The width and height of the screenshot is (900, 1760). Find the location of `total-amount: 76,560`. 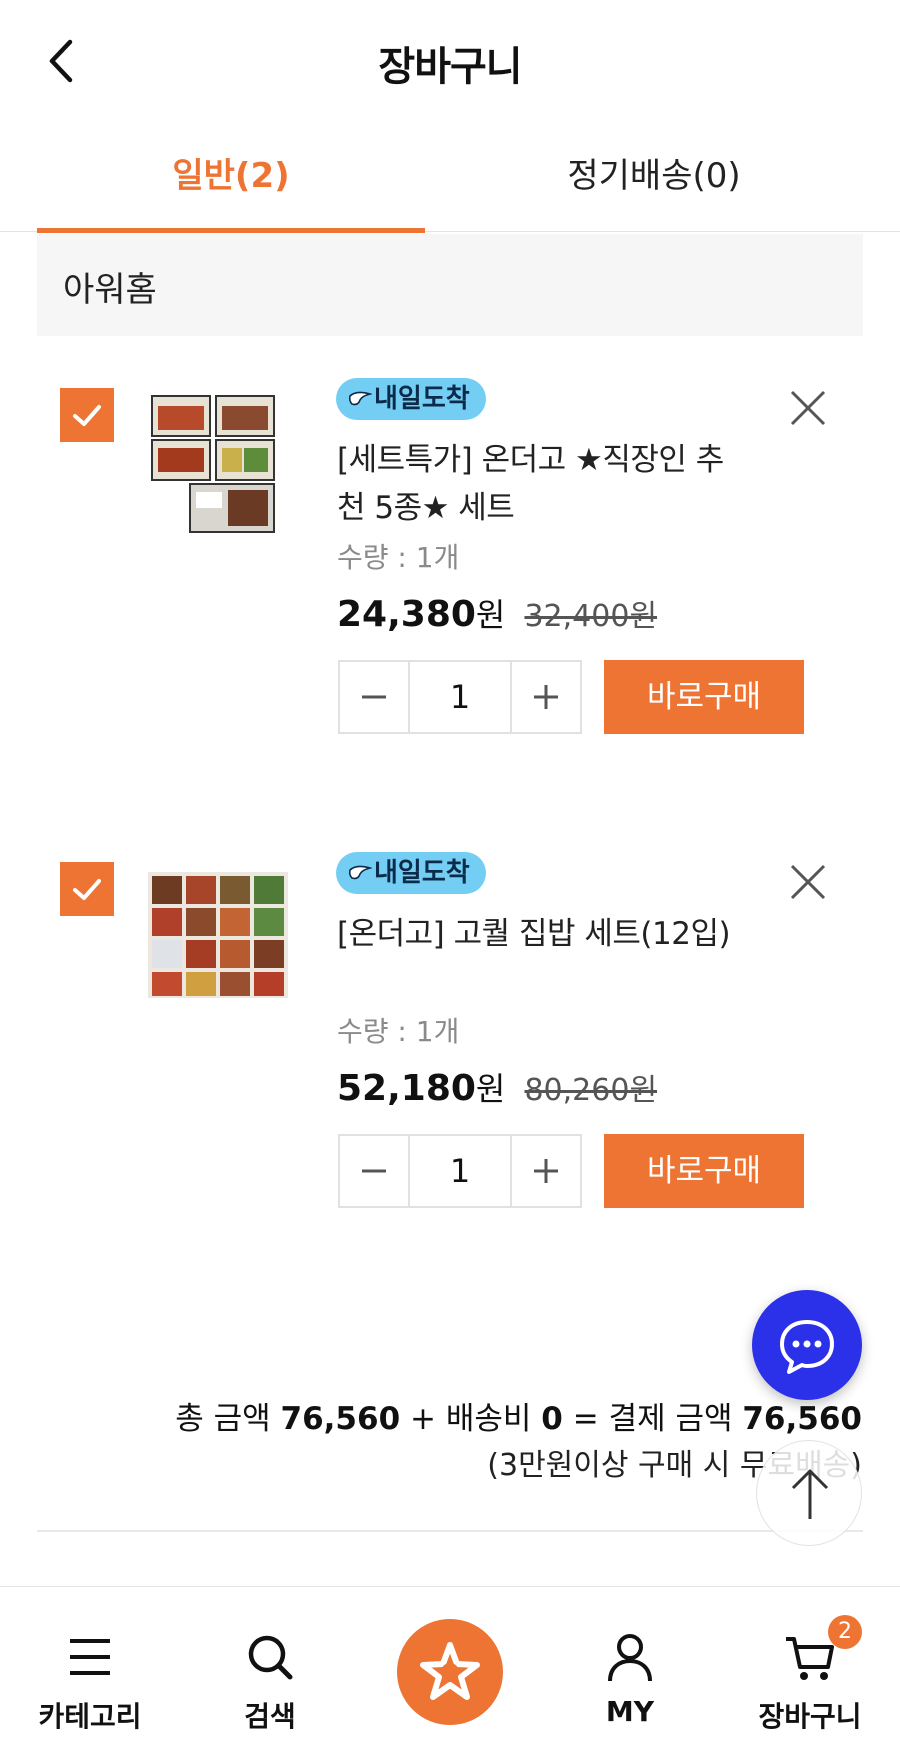

total-amount: 76,560 is located at coordinates (340, 1419).